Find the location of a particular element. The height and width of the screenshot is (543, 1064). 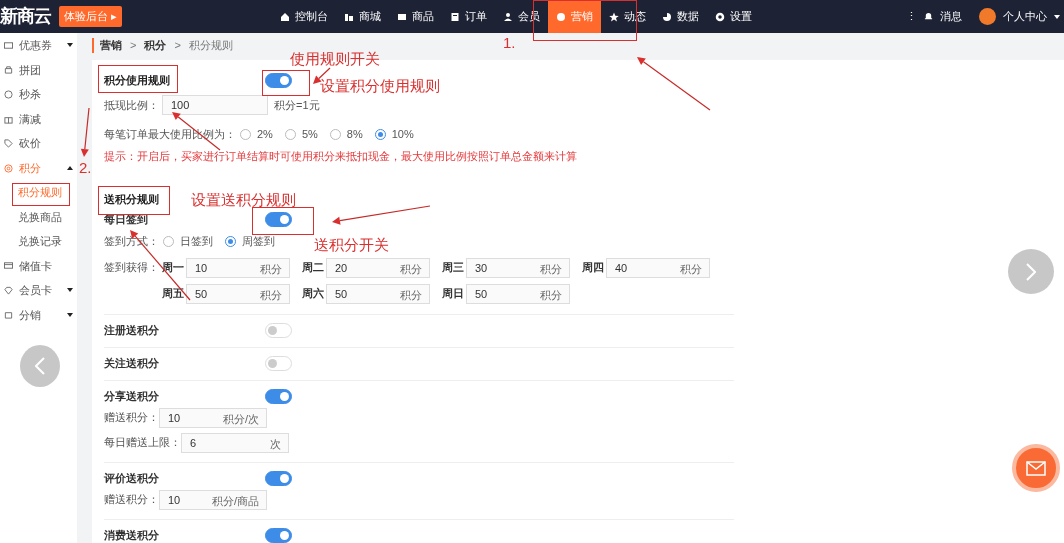

more-menu-button: ⋮ is located at coordinates (911, 16).